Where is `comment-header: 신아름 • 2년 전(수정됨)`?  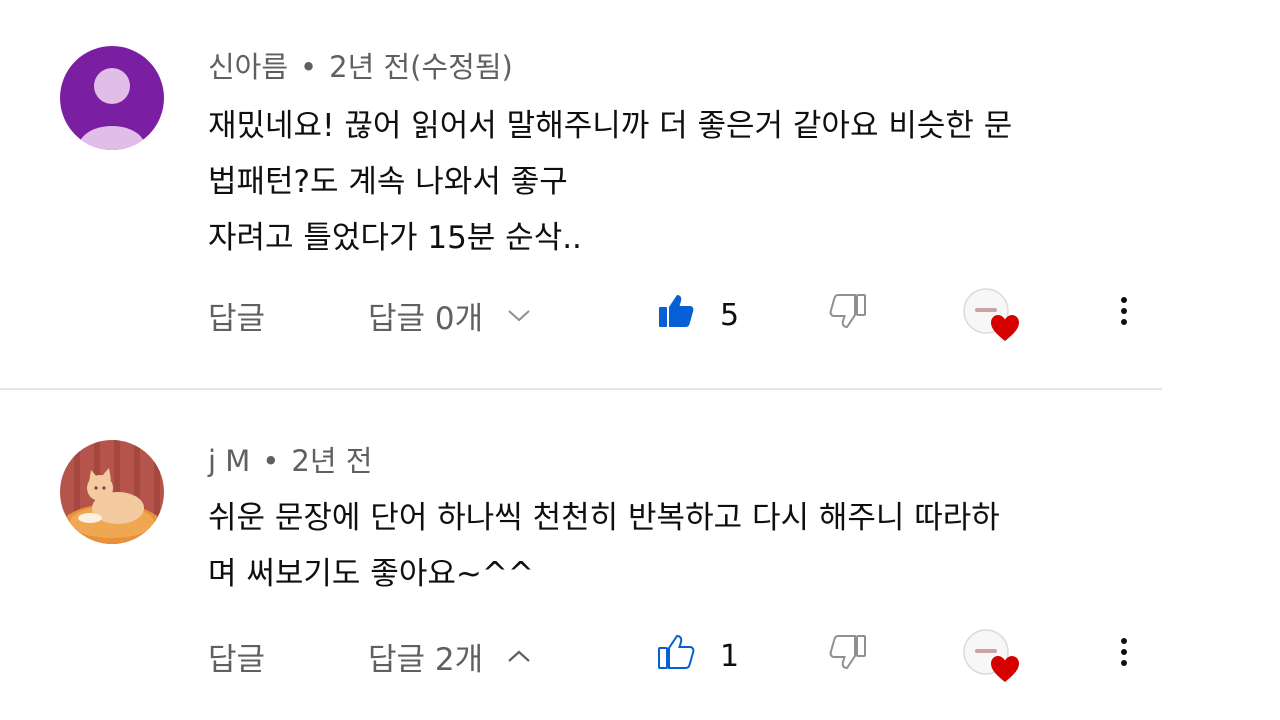
comment-header: 신아름 • 2년 전(수정됨) is located at coordinates (360, 65).